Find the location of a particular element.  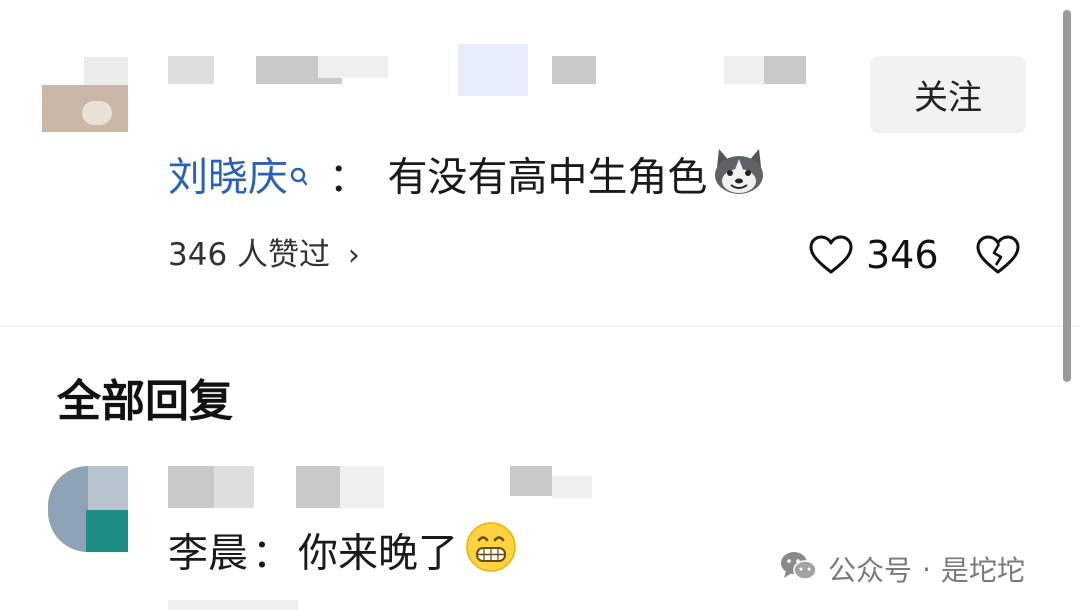

grinning-emoji-icon is located at coordinates (491, 555).